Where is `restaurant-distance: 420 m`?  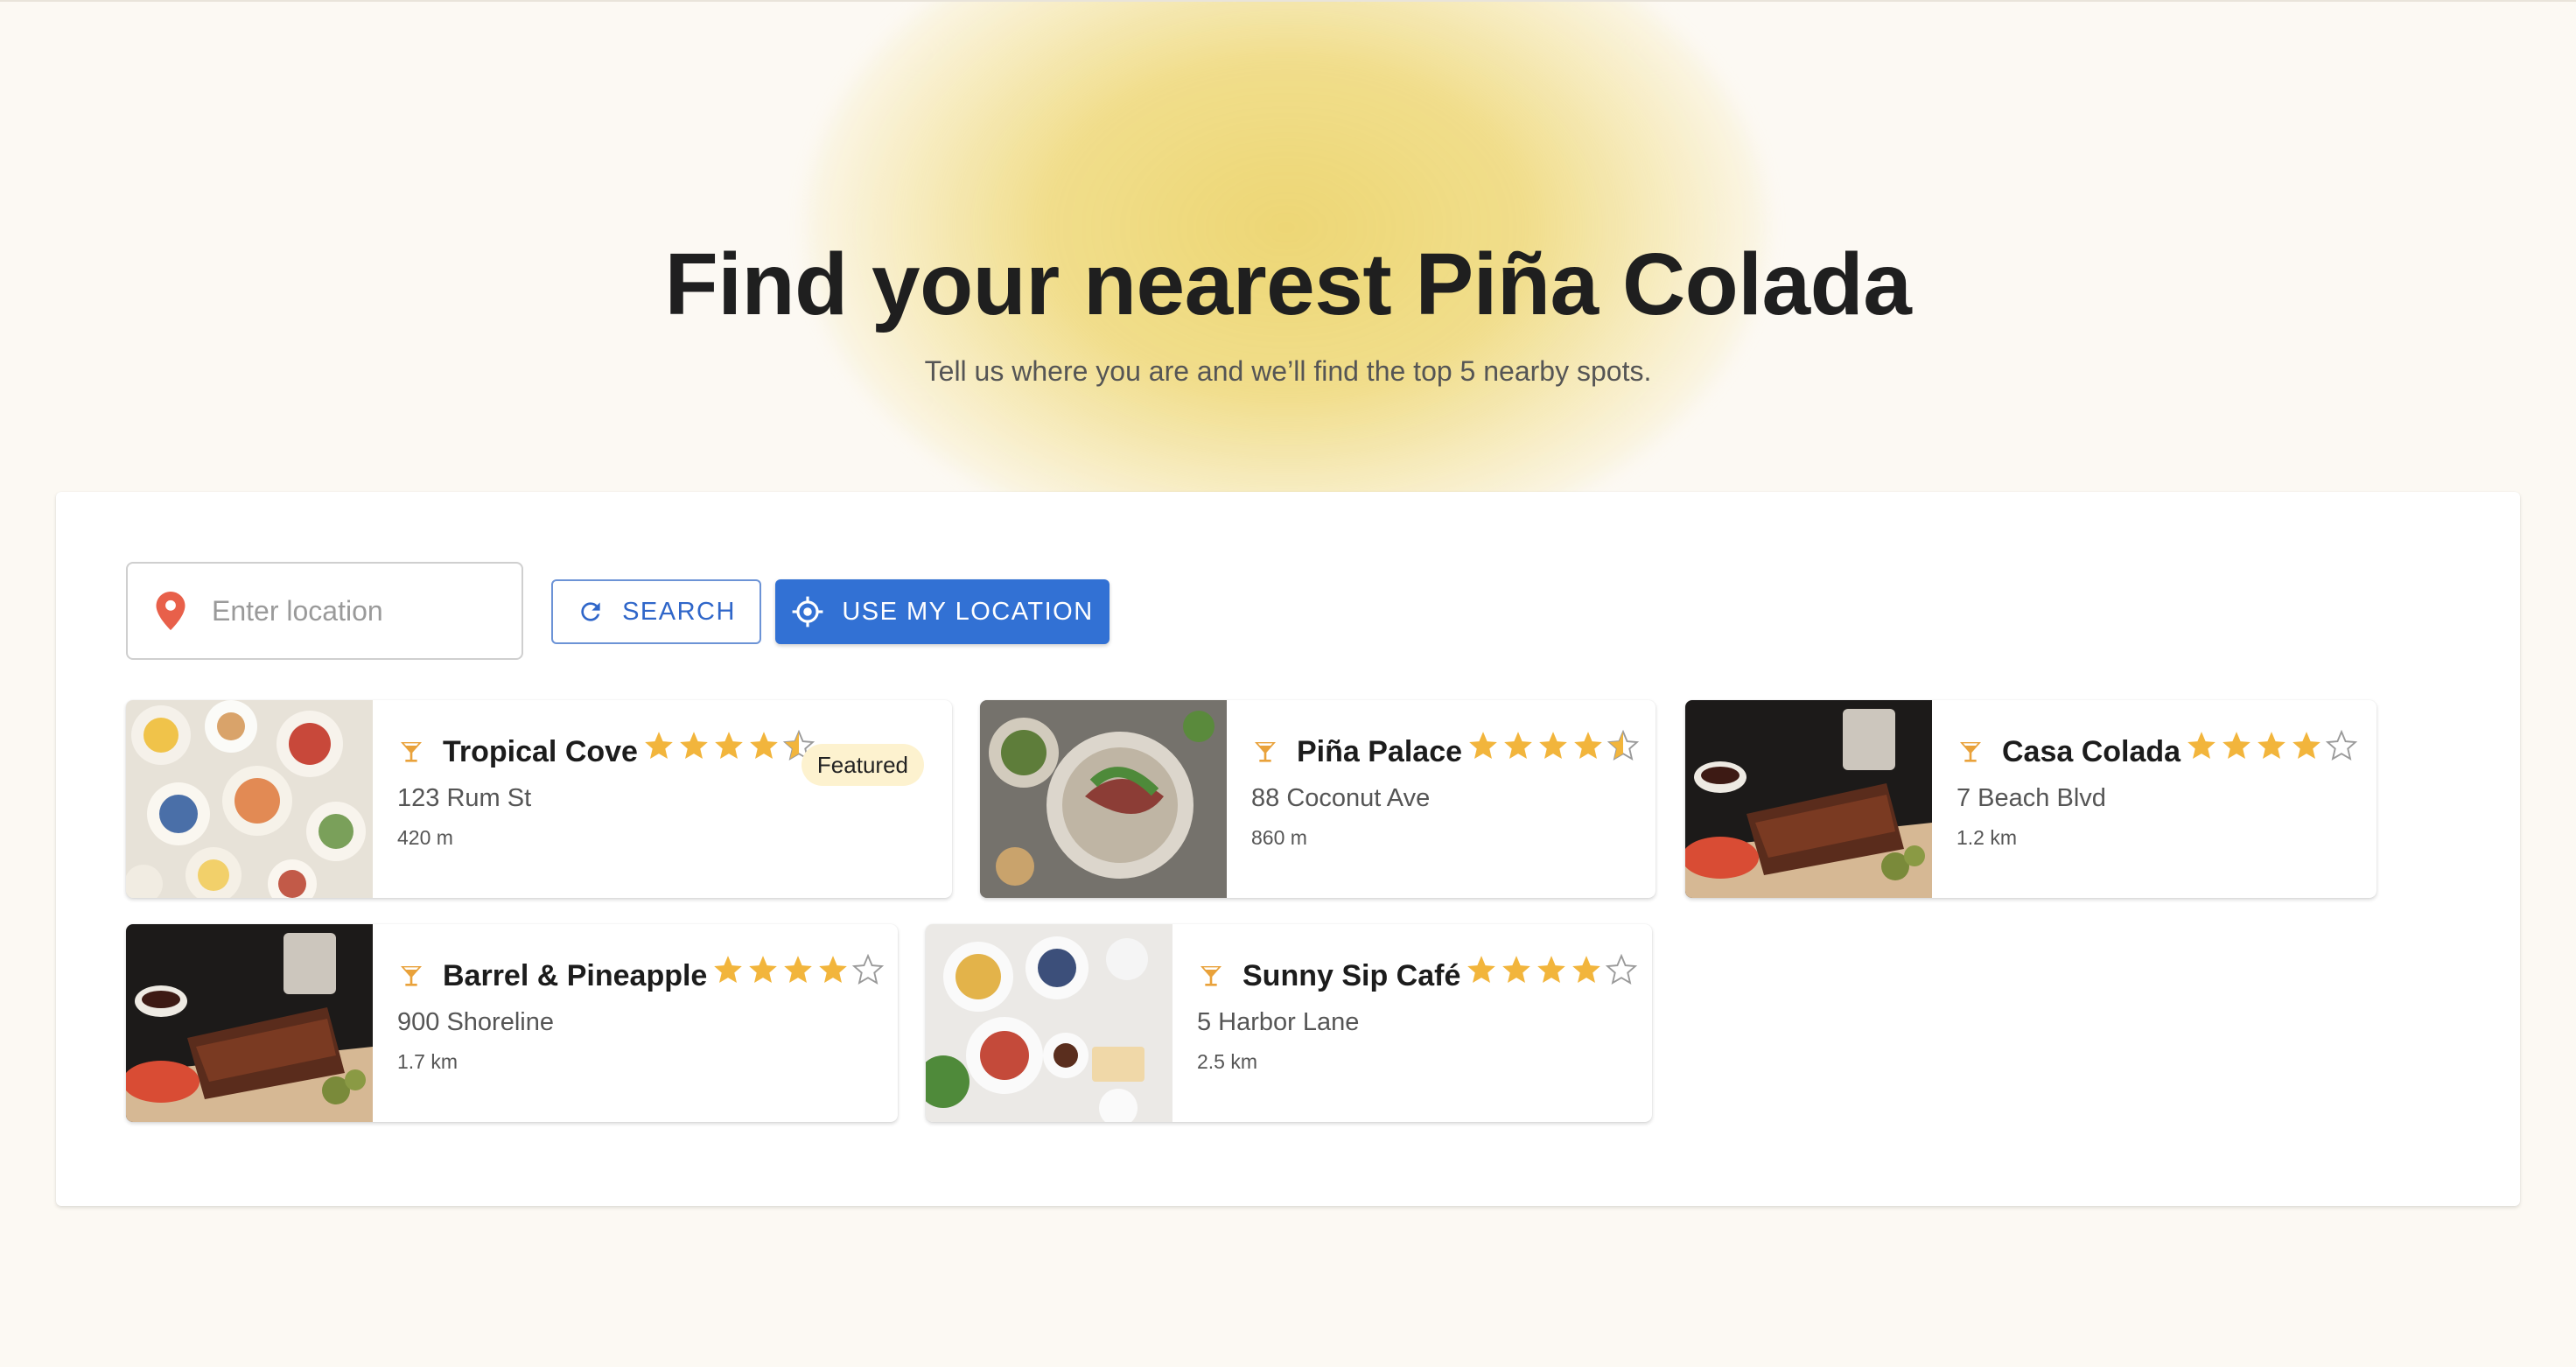
restaurant-distance: 420 m is located at coordinates (425, 837).